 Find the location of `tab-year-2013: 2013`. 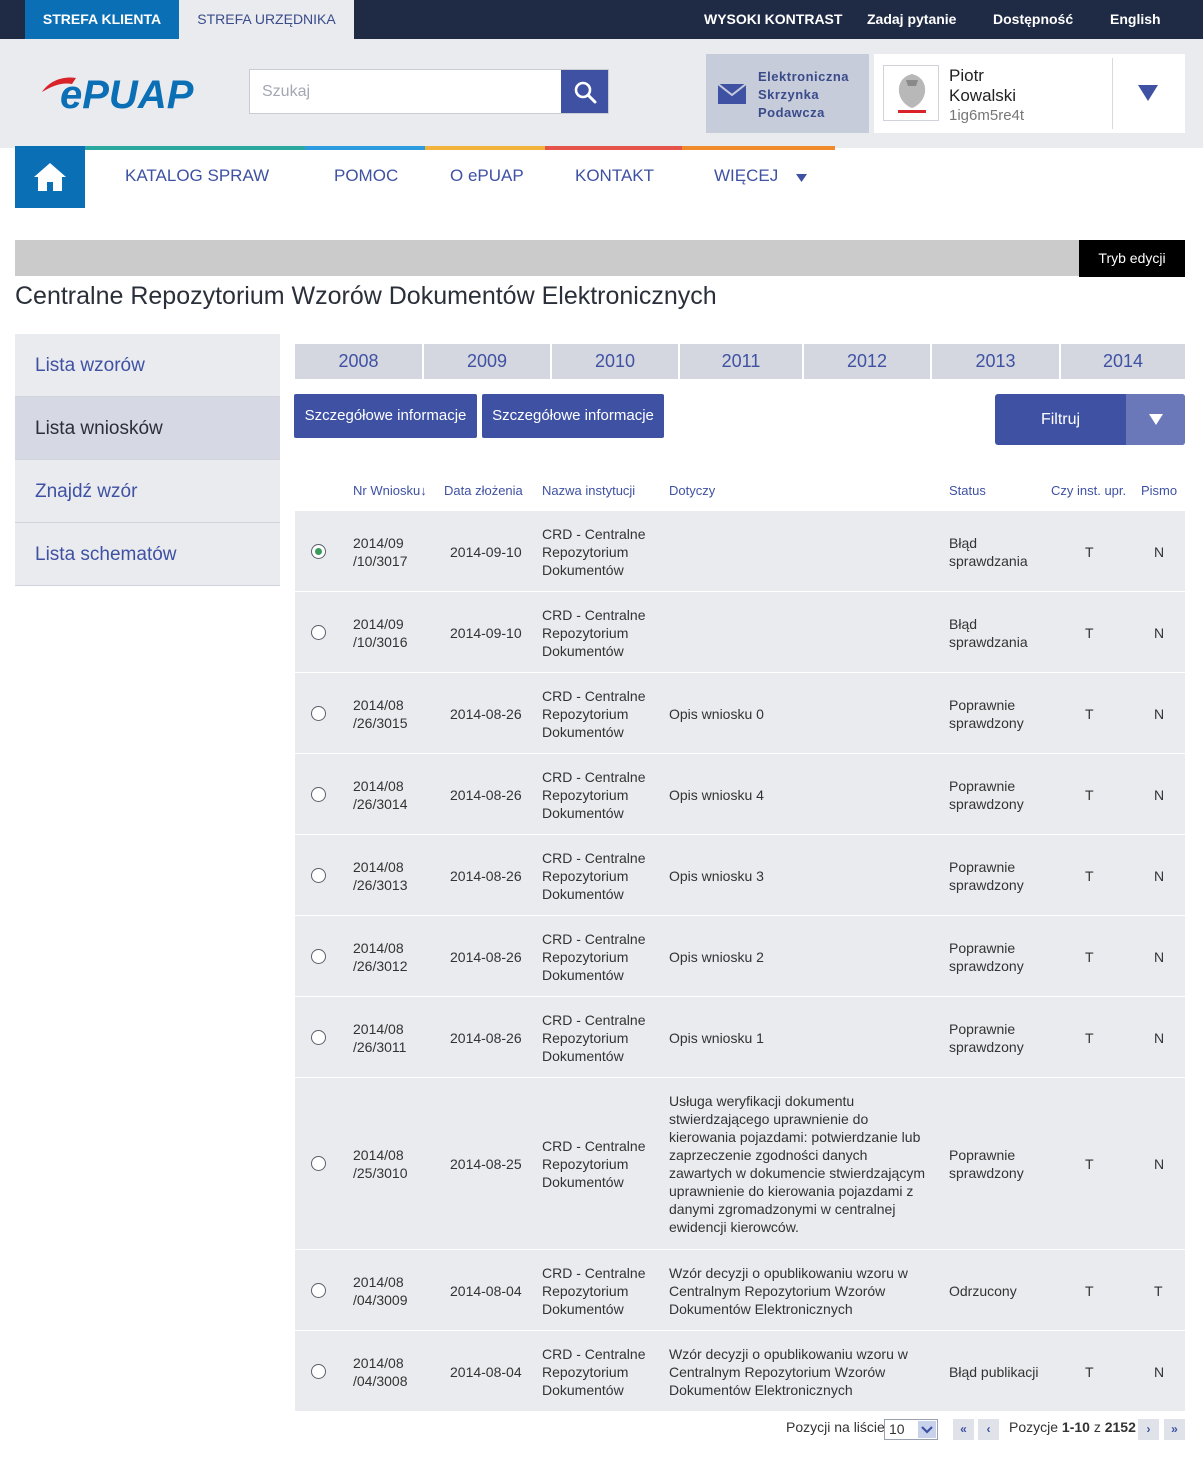

tab-year-2013: 2013 is located at coordinates (996, 361).